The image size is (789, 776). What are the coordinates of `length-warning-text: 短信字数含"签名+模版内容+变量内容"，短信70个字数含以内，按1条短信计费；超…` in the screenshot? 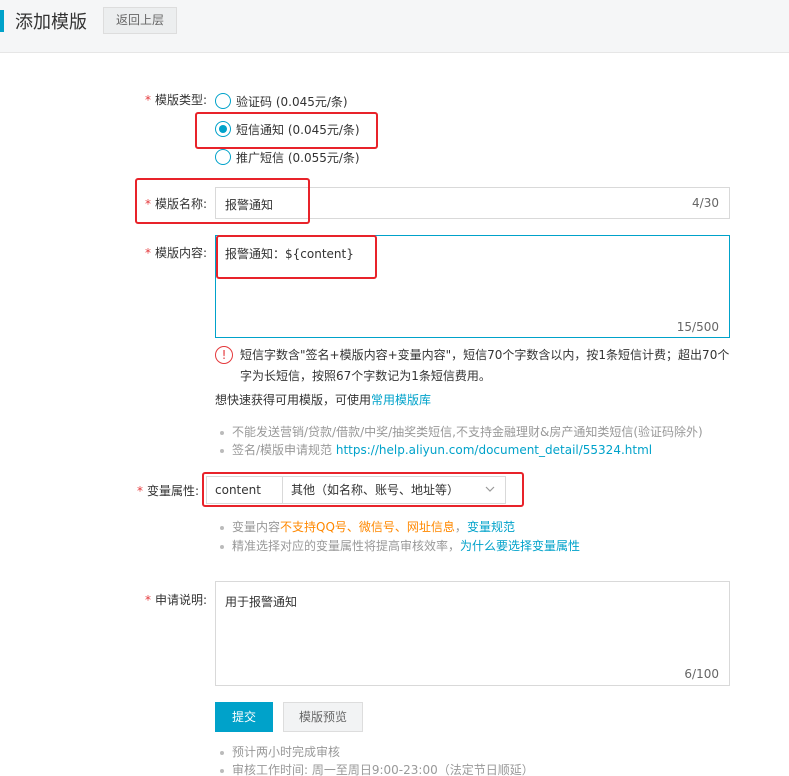 It's located at (485, 365).